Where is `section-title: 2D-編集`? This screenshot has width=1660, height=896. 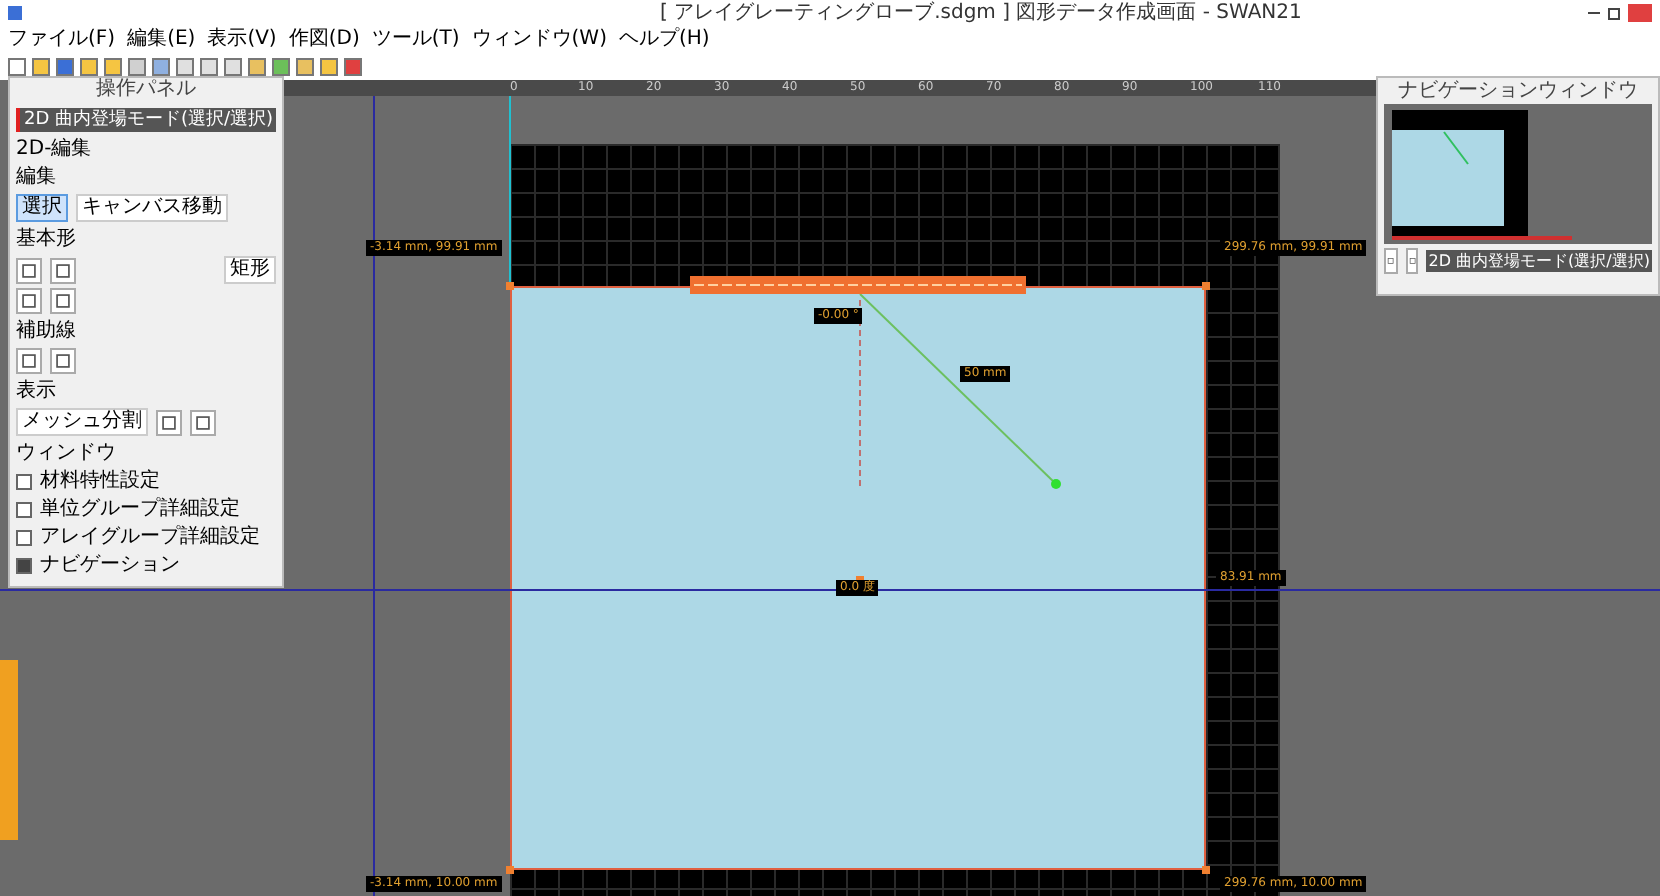
section-title: 2D-編集 is located at coordinates (55, 150).